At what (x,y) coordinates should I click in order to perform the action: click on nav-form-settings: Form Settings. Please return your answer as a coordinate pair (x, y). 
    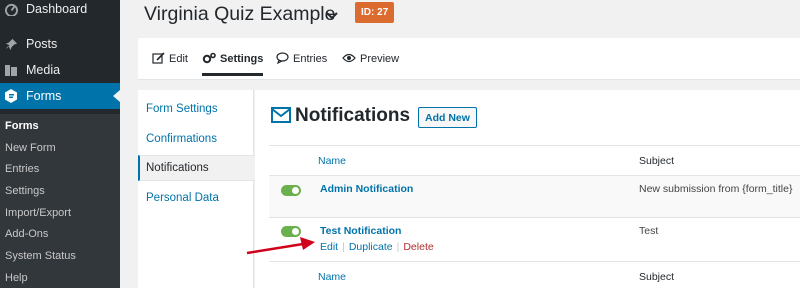
    Looking at the image, I should click on (196, 109).